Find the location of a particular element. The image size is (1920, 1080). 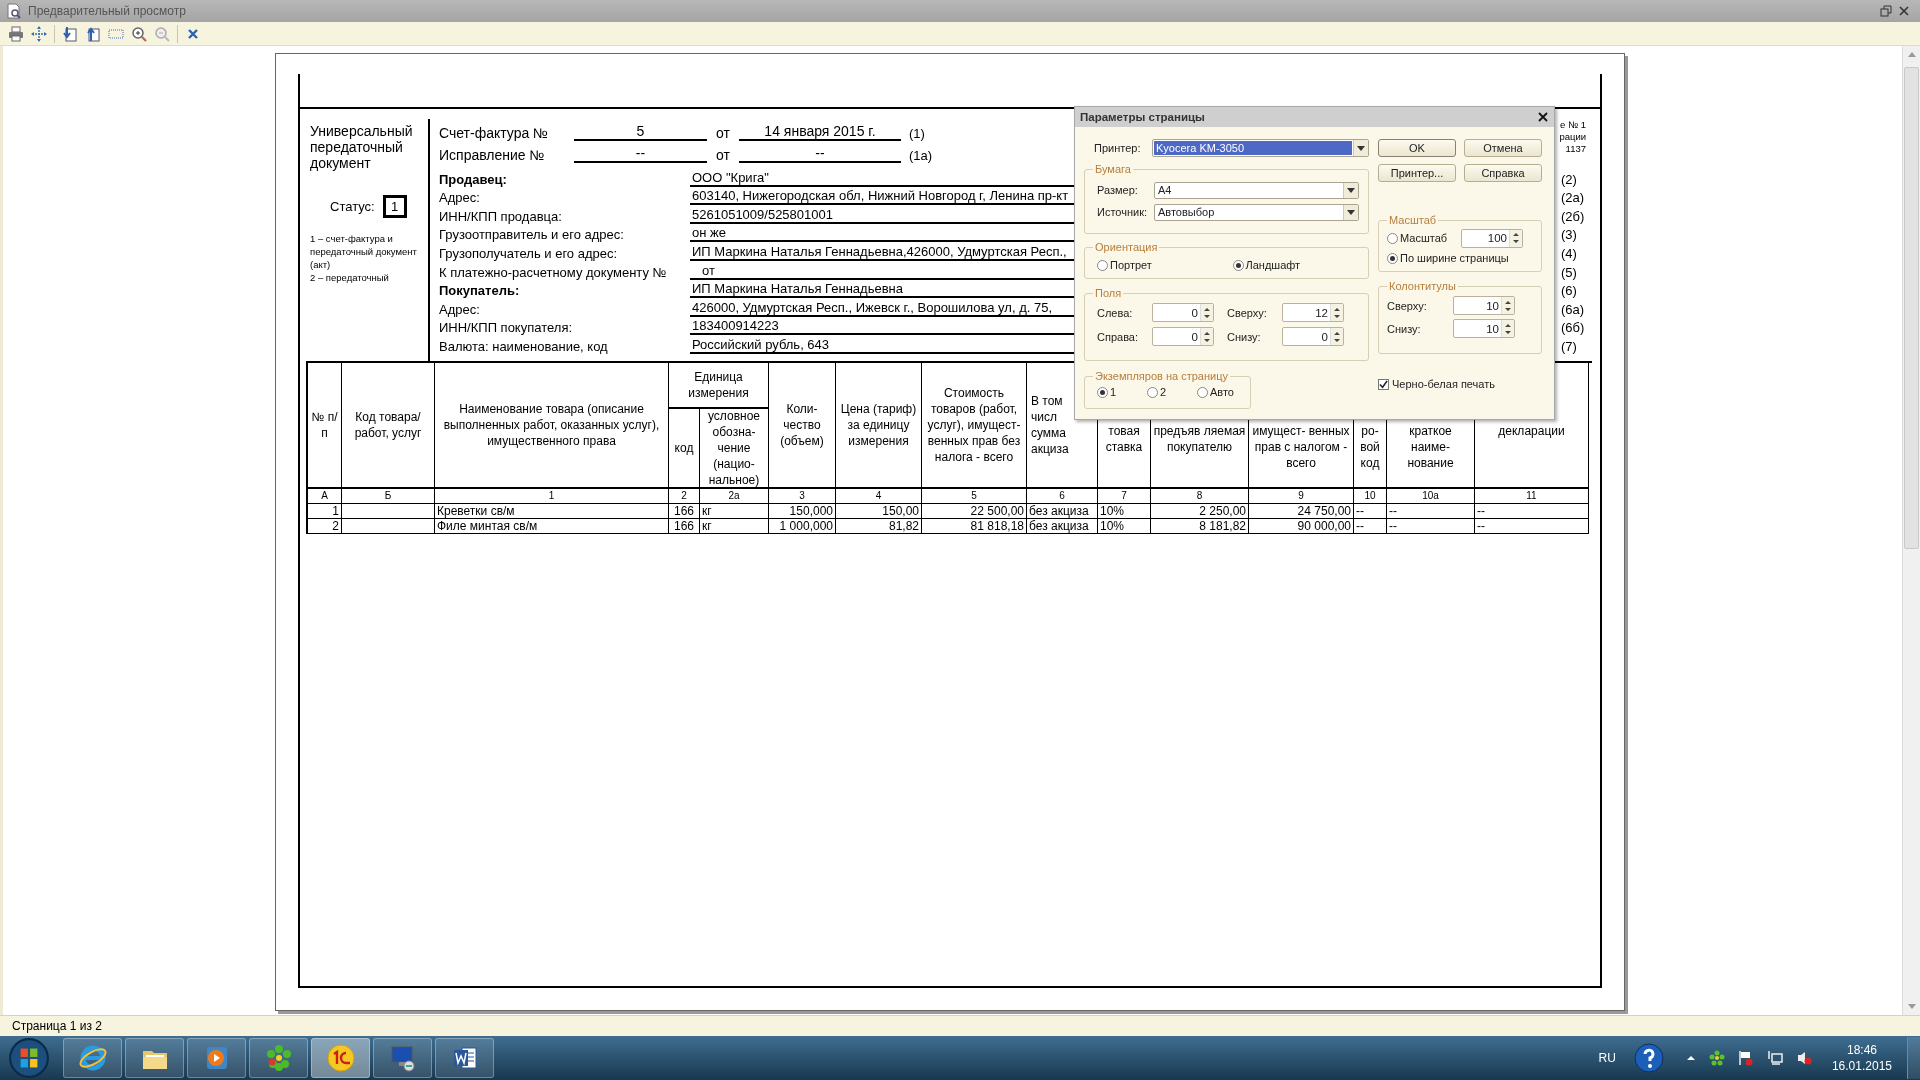

radio-button: По ширине страницы is located at coordinates (1448, 258).